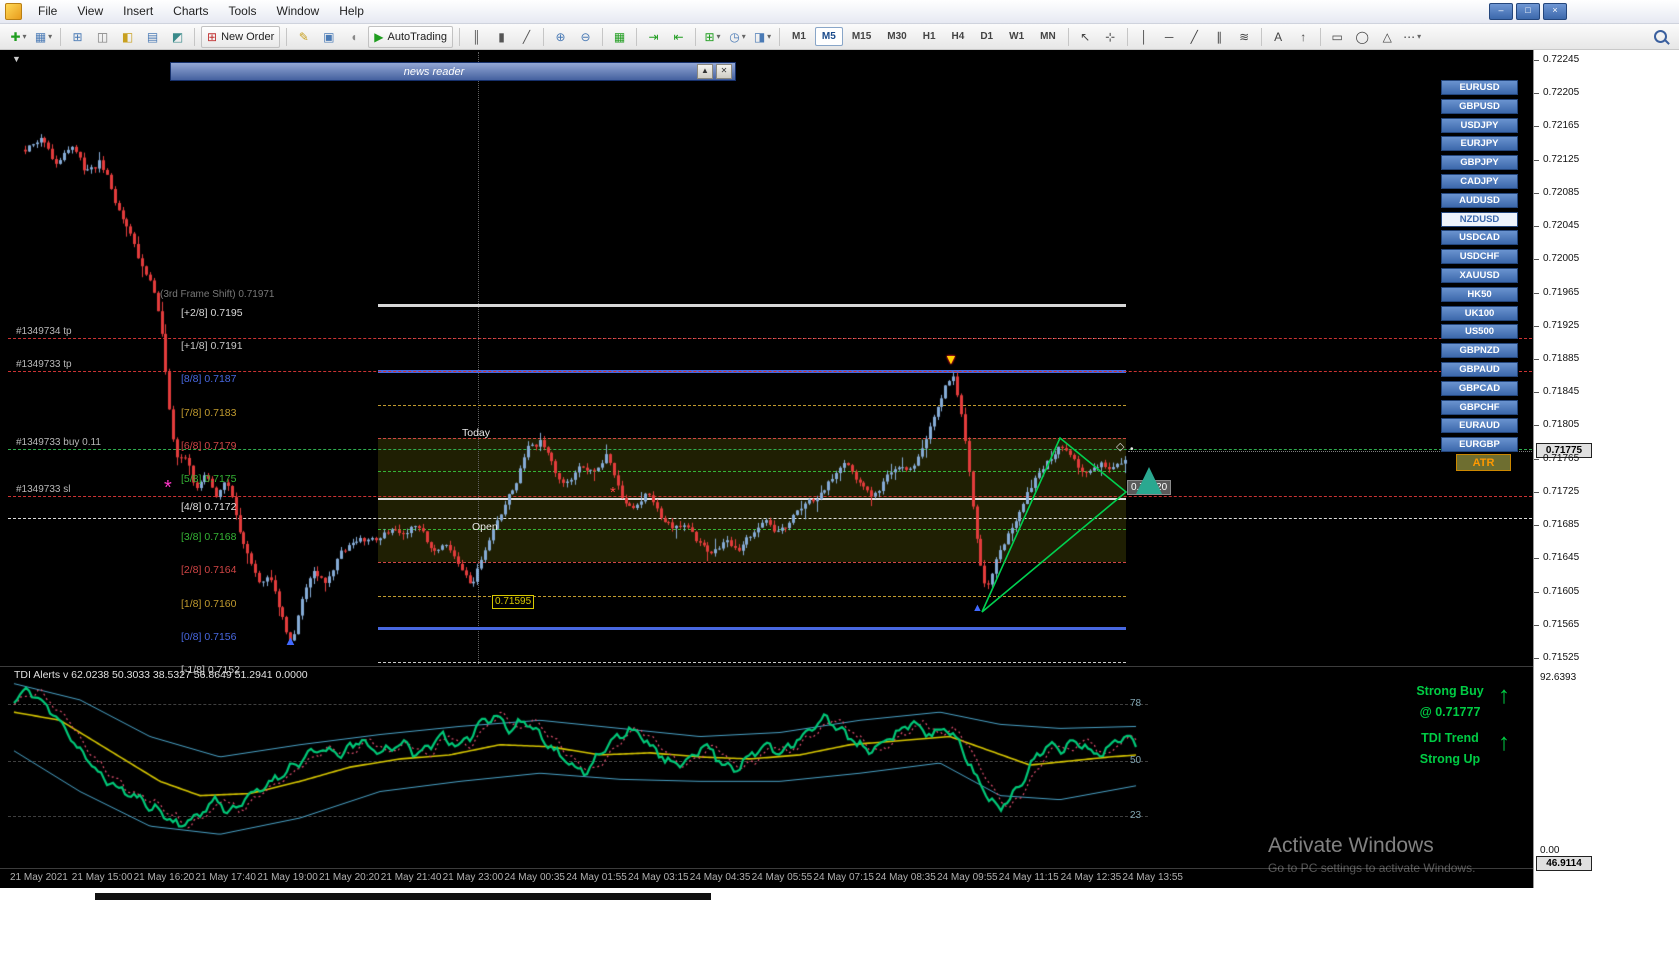 This screenshot has width=1679, height=962. What do you see at coordinates (1501, 11) in the screenshot?
I see `minimize-button: –` at bounding box center [1501, 11].